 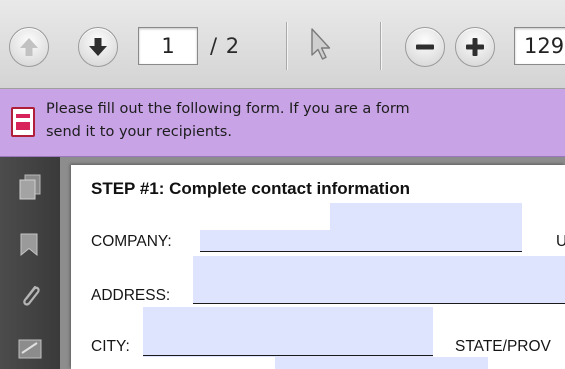 I want to click on pages-icon, so click(x=30, y=187).